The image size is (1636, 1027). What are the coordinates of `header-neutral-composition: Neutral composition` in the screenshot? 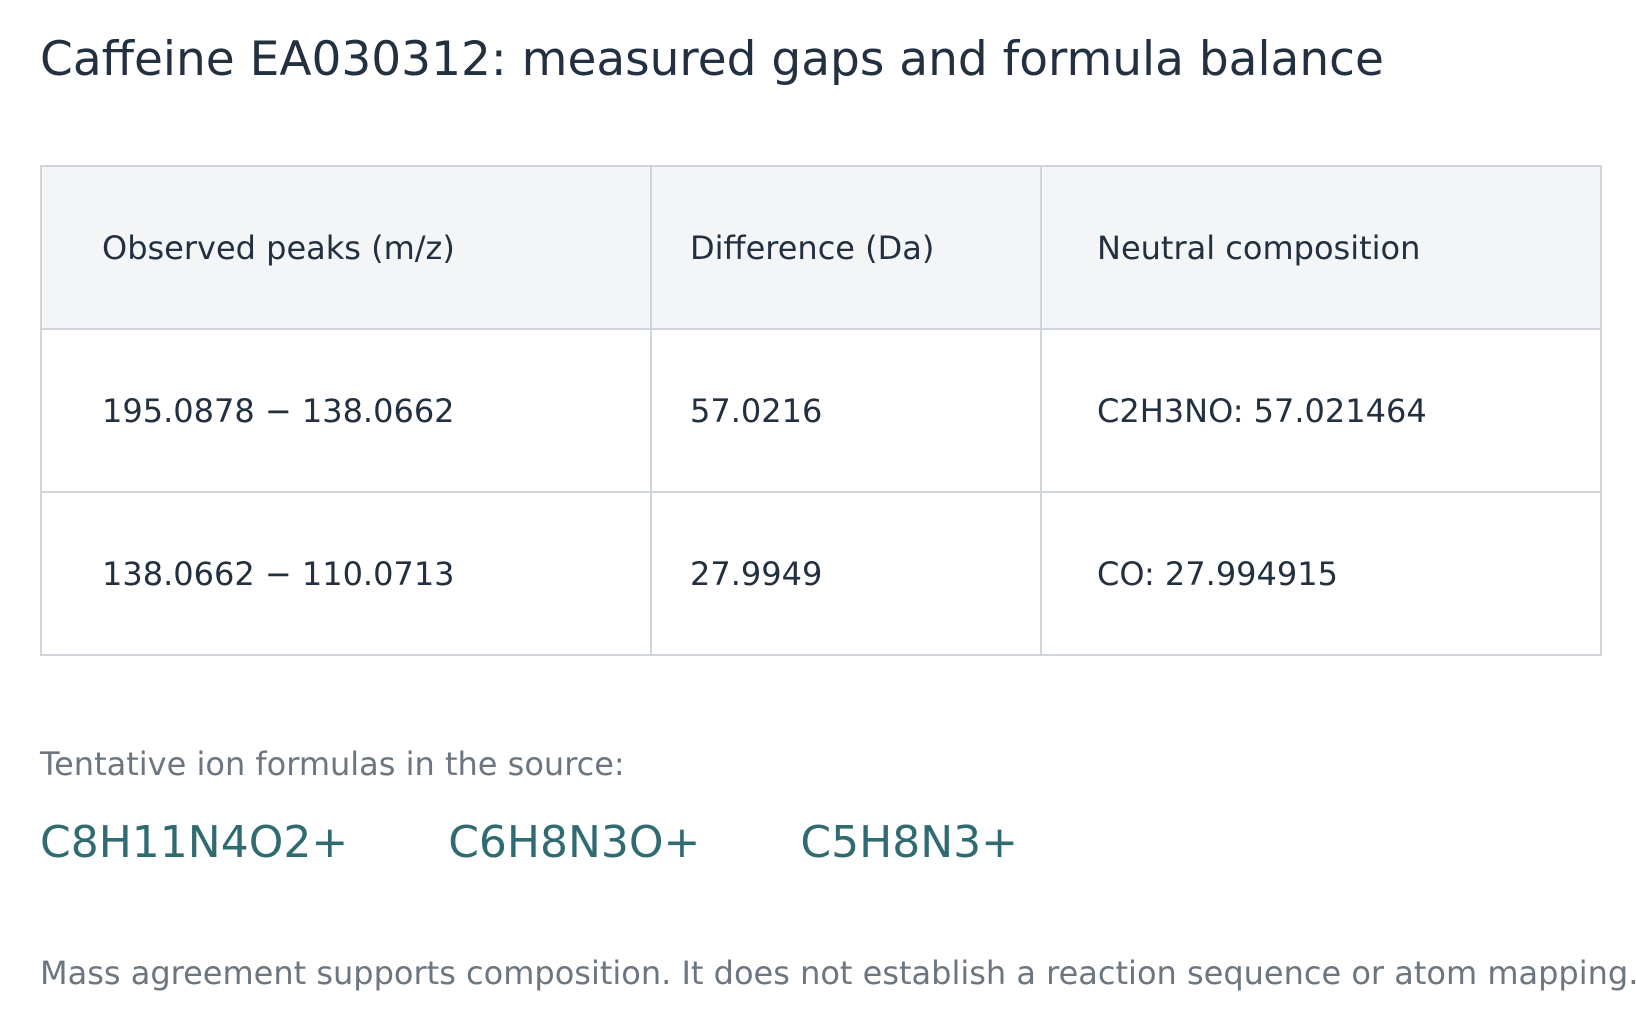 It's located at (1321, 247).